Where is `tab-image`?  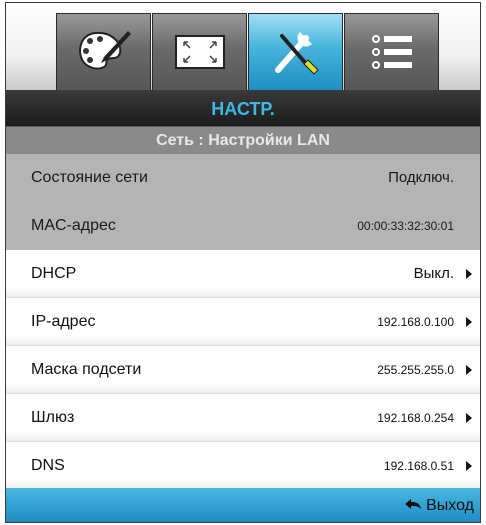 tab-image is located at coordinates (103, 51).